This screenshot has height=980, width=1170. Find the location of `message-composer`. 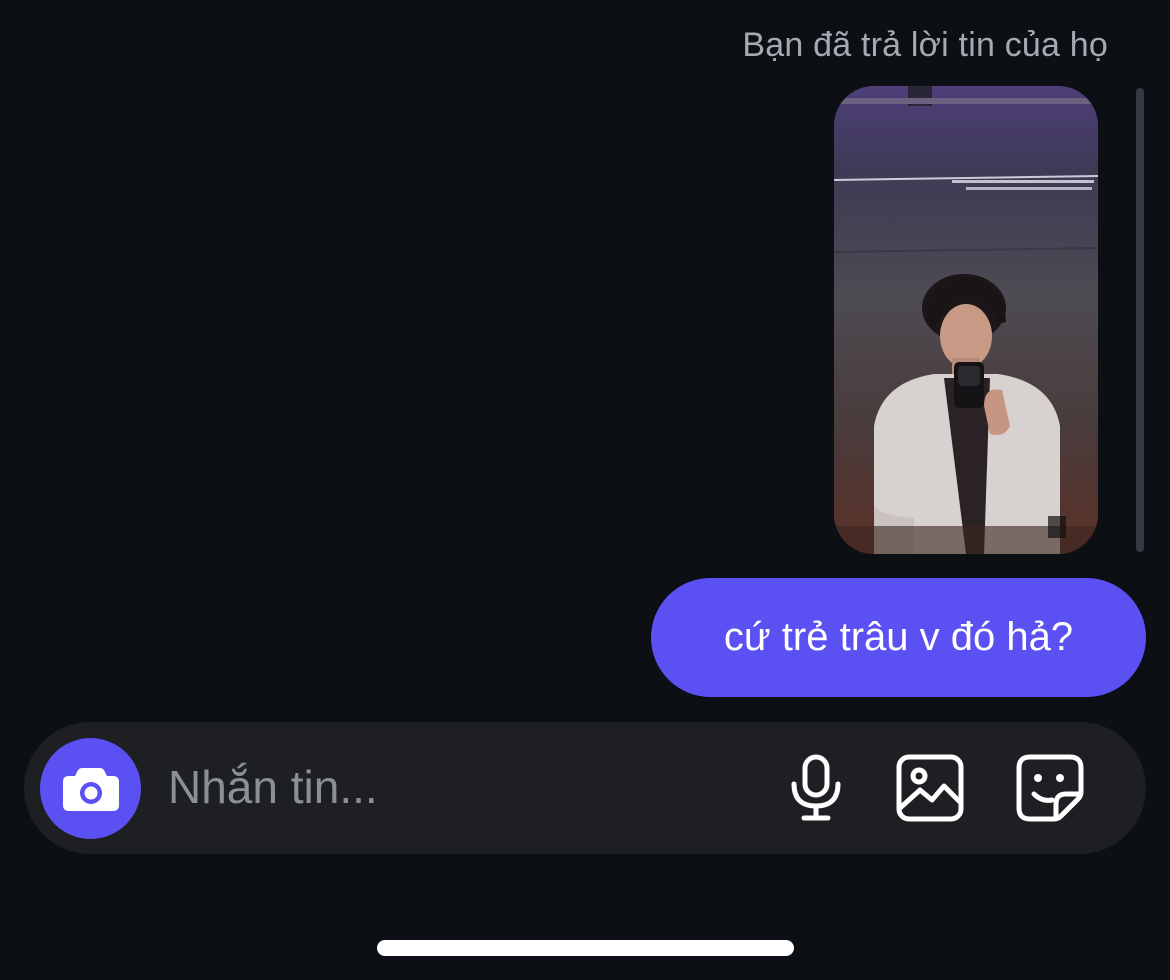

message-composer is located at coordinates (585, 788).